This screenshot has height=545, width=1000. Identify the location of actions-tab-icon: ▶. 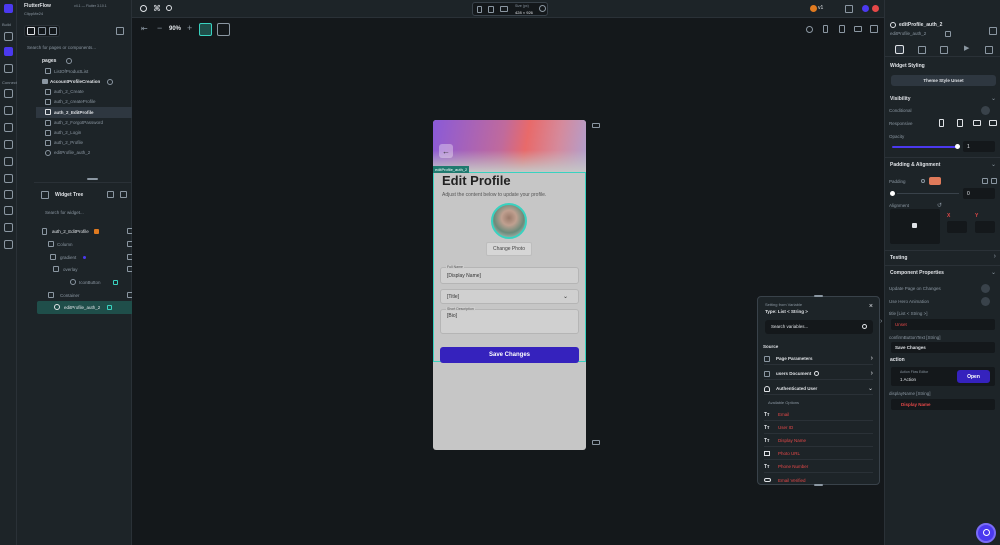
(966, 48).